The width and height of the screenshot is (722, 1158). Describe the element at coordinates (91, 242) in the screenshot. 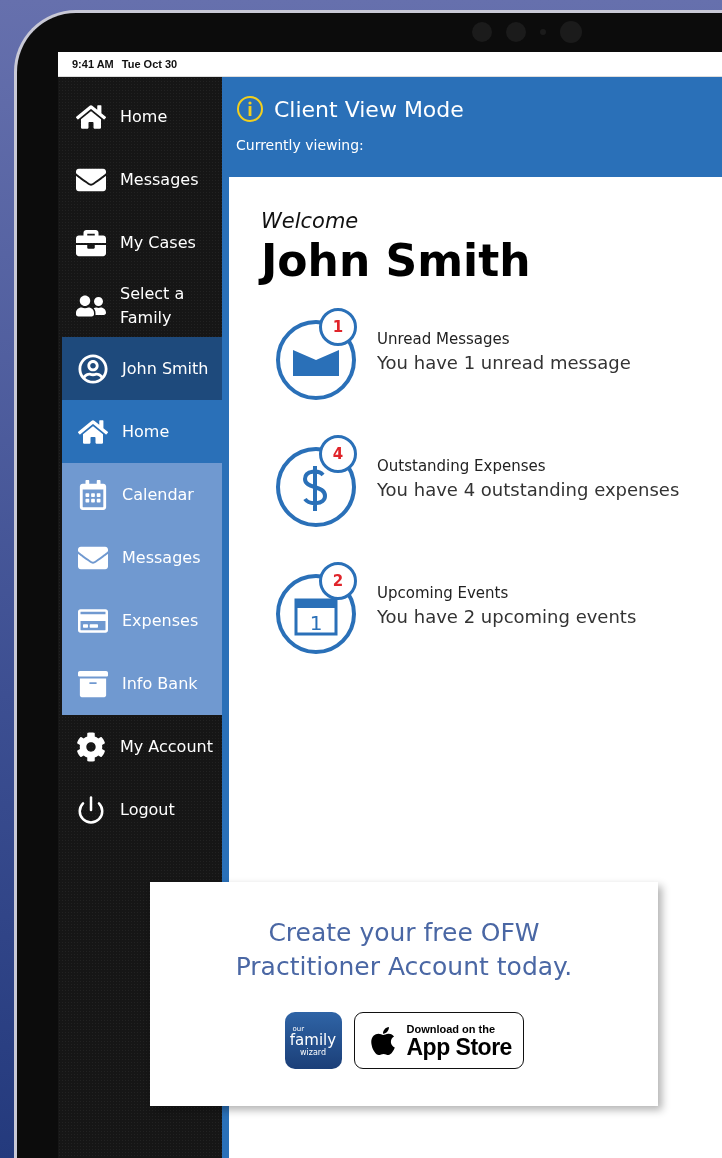

I see `briefcase-icon` at that location.